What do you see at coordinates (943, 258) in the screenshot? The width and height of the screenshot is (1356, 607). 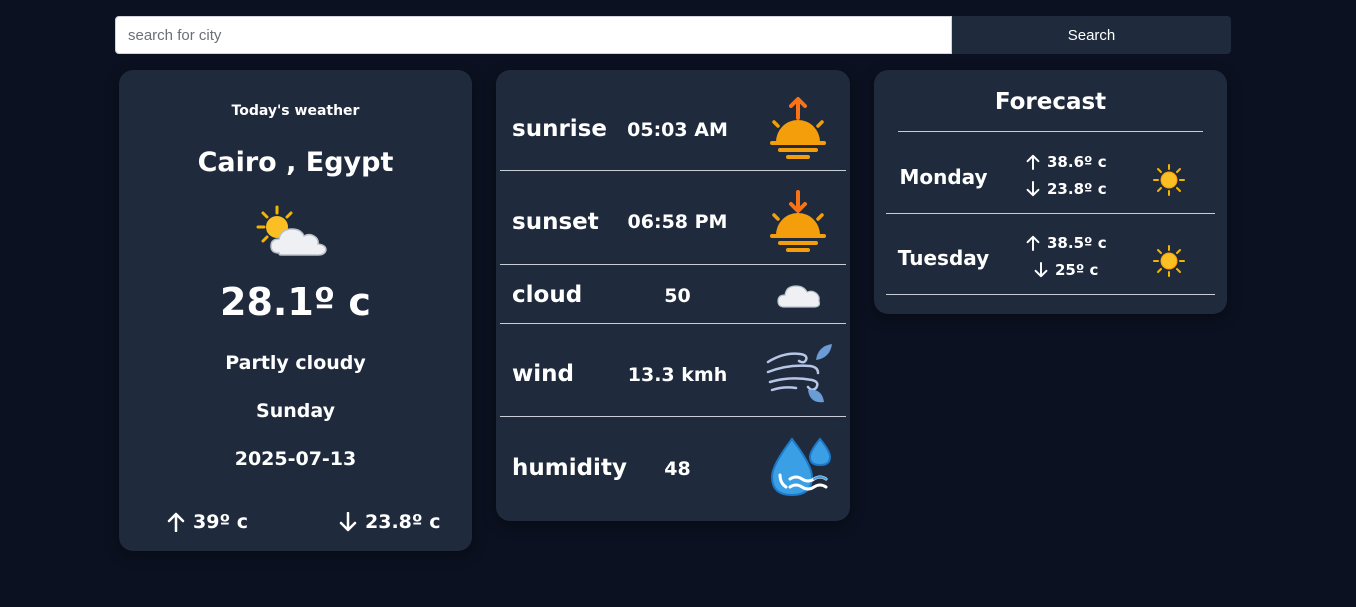 I see `forecast-day: Tuesday` at bounding box center [943, 258].